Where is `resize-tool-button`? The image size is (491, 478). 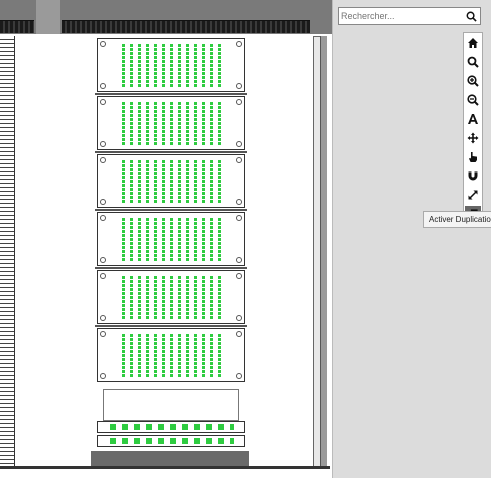
resize-tool-button is located at coordinates (473, 195).